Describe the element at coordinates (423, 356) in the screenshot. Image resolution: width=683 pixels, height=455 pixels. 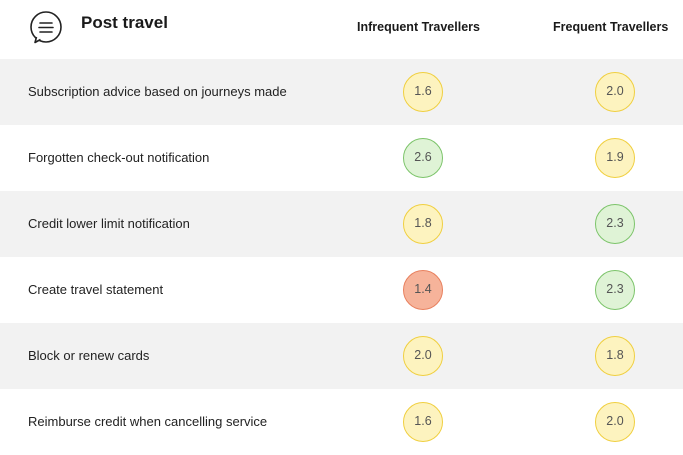
I see `score-badge-infrequent: 2.0` at that location.